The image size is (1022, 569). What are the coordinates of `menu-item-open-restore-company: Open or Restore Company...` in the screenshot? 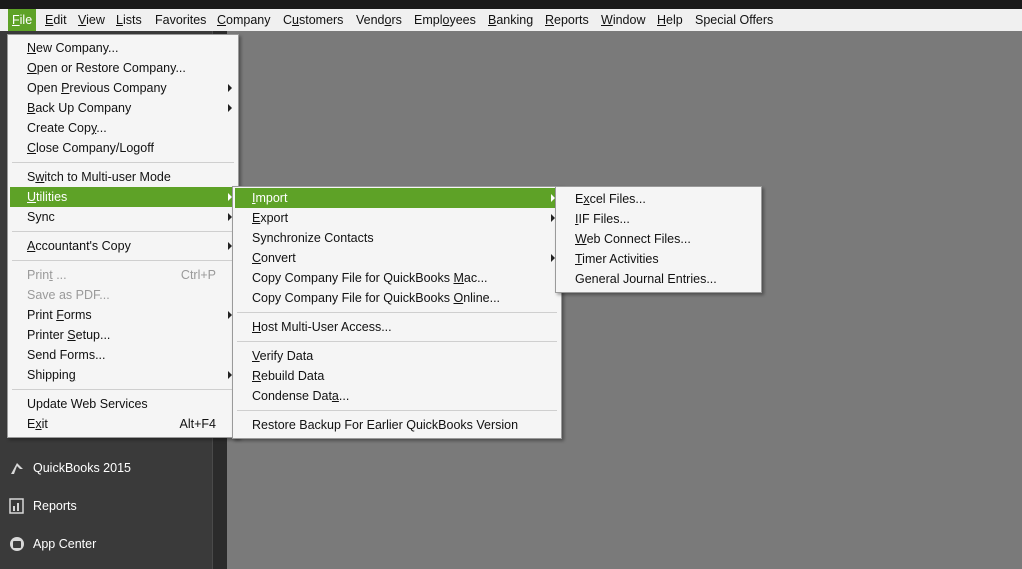 It's located at (123, 68).